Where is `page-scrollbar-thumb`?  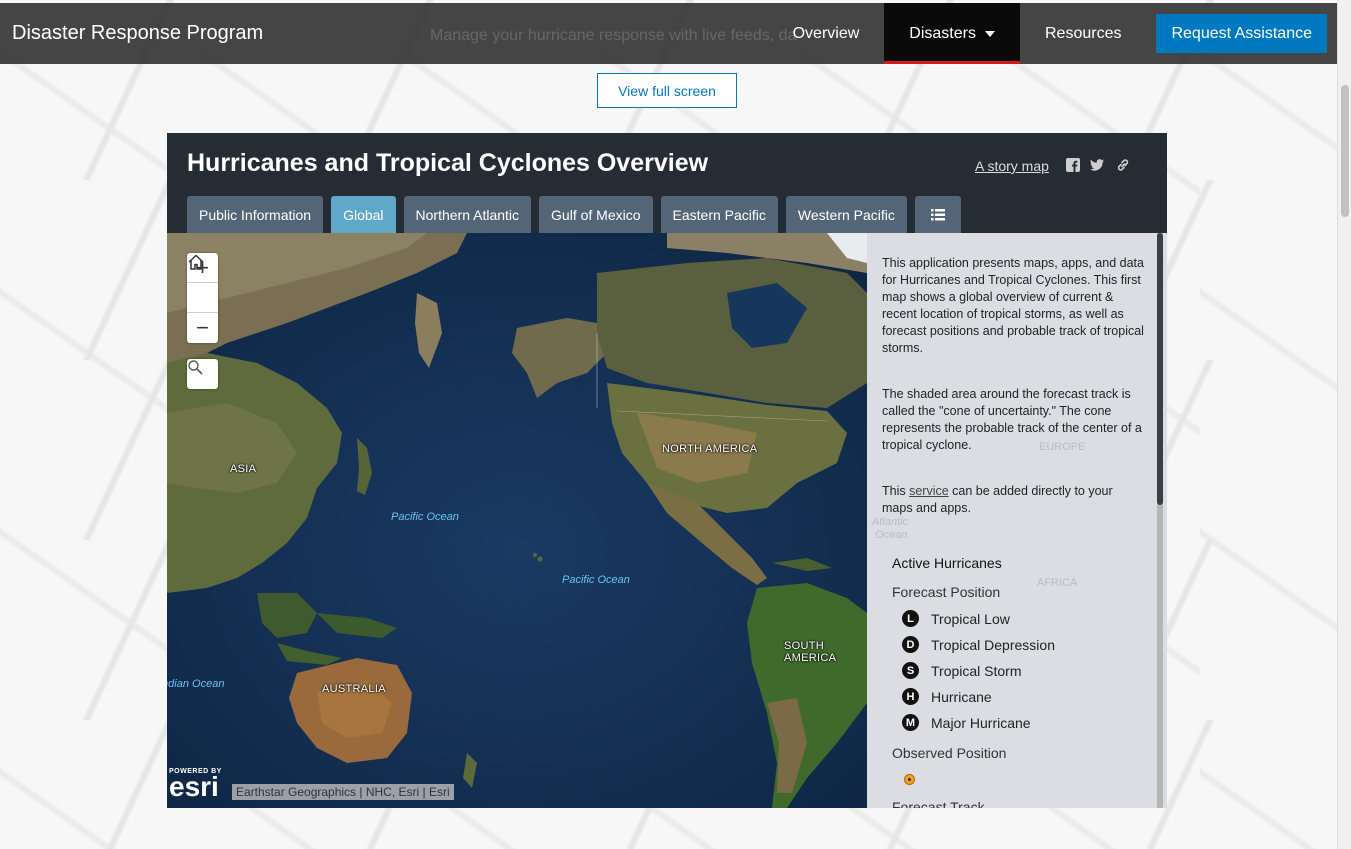 page-scrollbar-thumb is located at coordinates (1345, 151).